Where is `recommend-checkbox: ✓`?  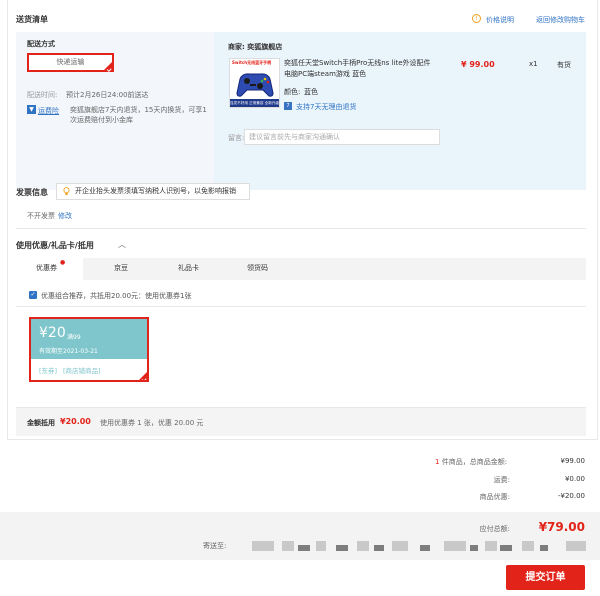 recommend-checkbox: ✓ is located at coordinates (33, 295).